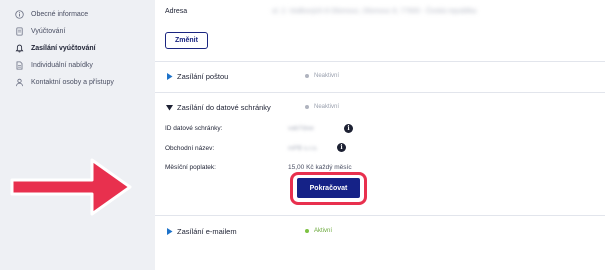 This screenshot has width=605, height=270. I want to click on sidebar-item-contacts: Kontaktní osoby a přístupy, so click(74, 82).